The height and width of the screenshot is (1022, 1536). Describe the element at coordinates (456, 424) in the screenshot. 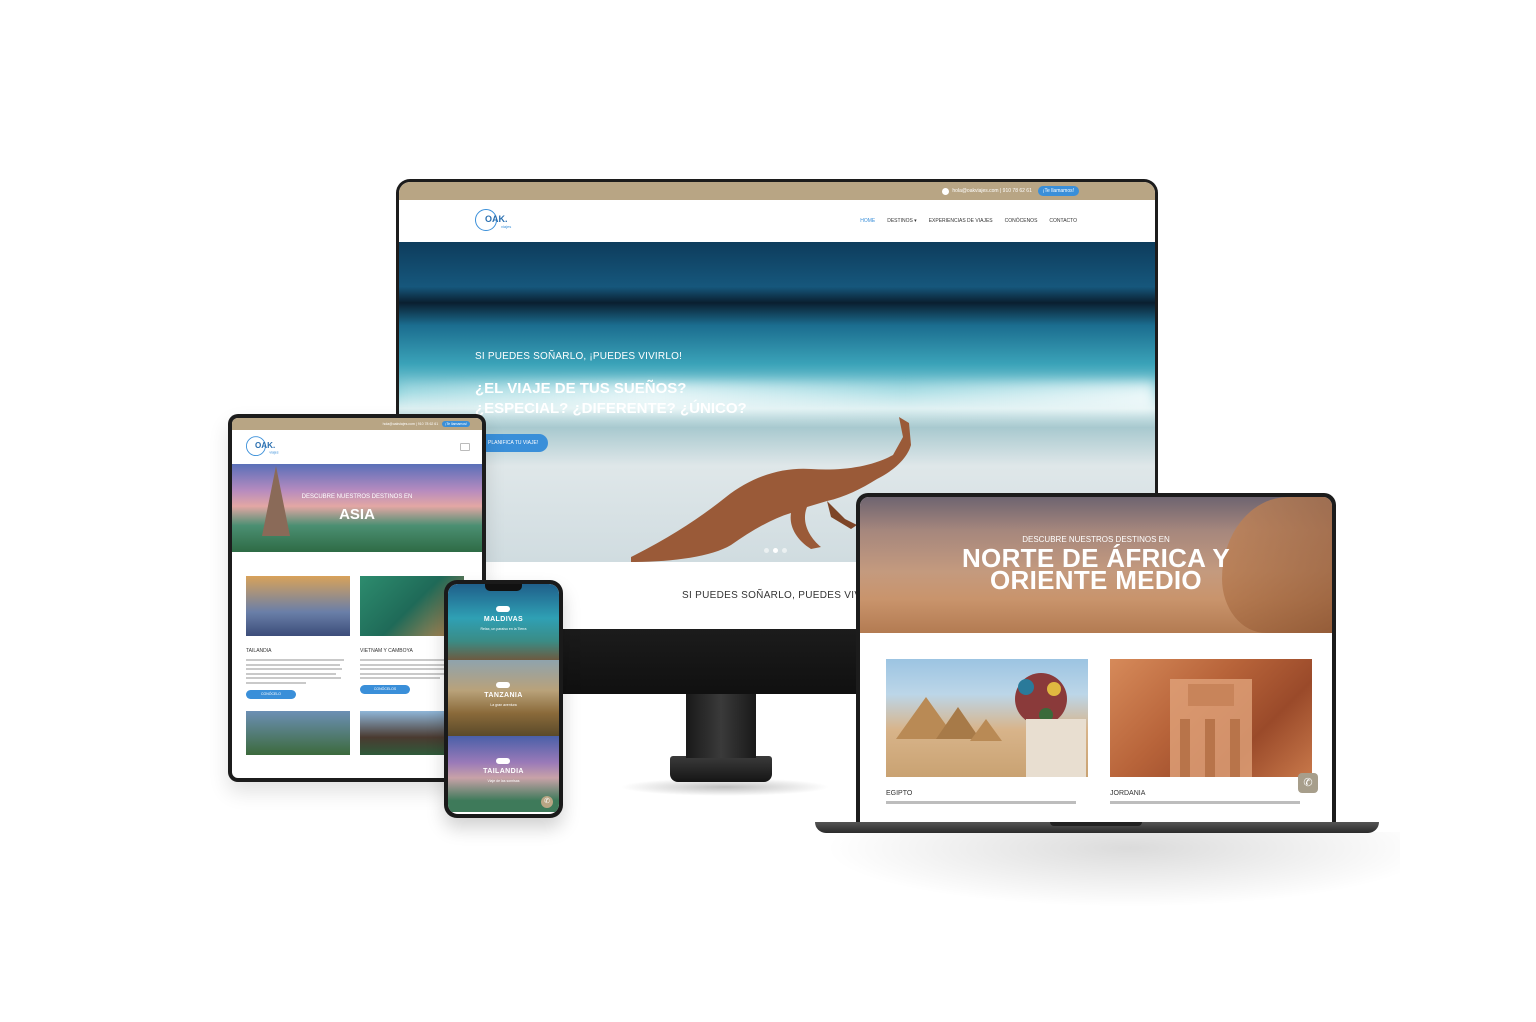

I see `tablet-call-button: ¡Te llamamos!` at that location.